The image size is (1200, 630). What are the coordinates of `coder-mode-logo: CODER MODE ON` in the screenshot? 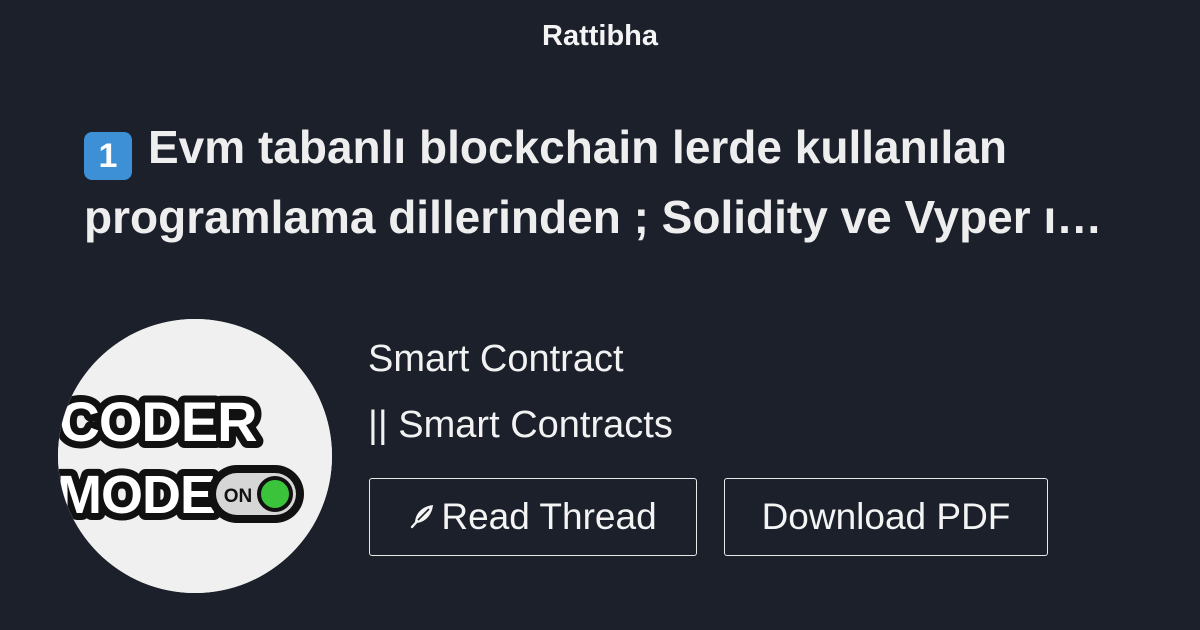 It's located at (195, 456).